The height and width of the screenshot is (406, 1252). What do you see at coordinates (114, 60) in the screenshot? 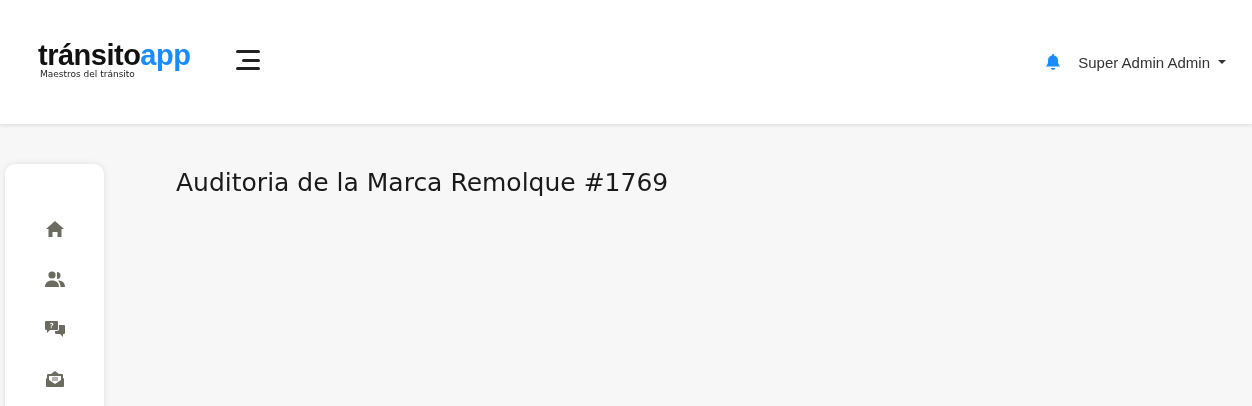
I see `logo: tránsitoapp Maestros del tránsito` at bounding box center [114, 60].